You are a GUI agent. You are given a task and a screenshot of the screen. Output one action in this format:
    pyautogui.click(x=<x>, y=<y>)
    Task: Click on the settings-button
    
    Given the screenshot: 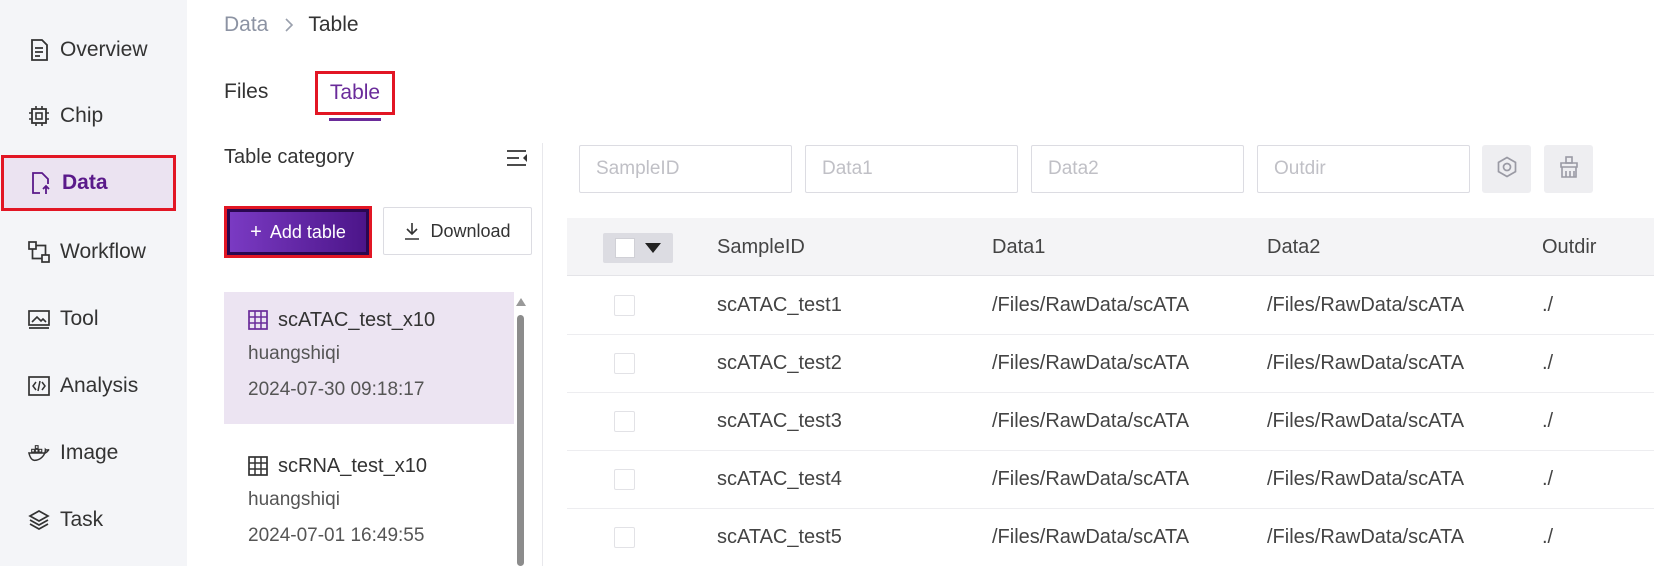 What is the action you would take?
    pyautogui.click(x=1506, y=169)
    